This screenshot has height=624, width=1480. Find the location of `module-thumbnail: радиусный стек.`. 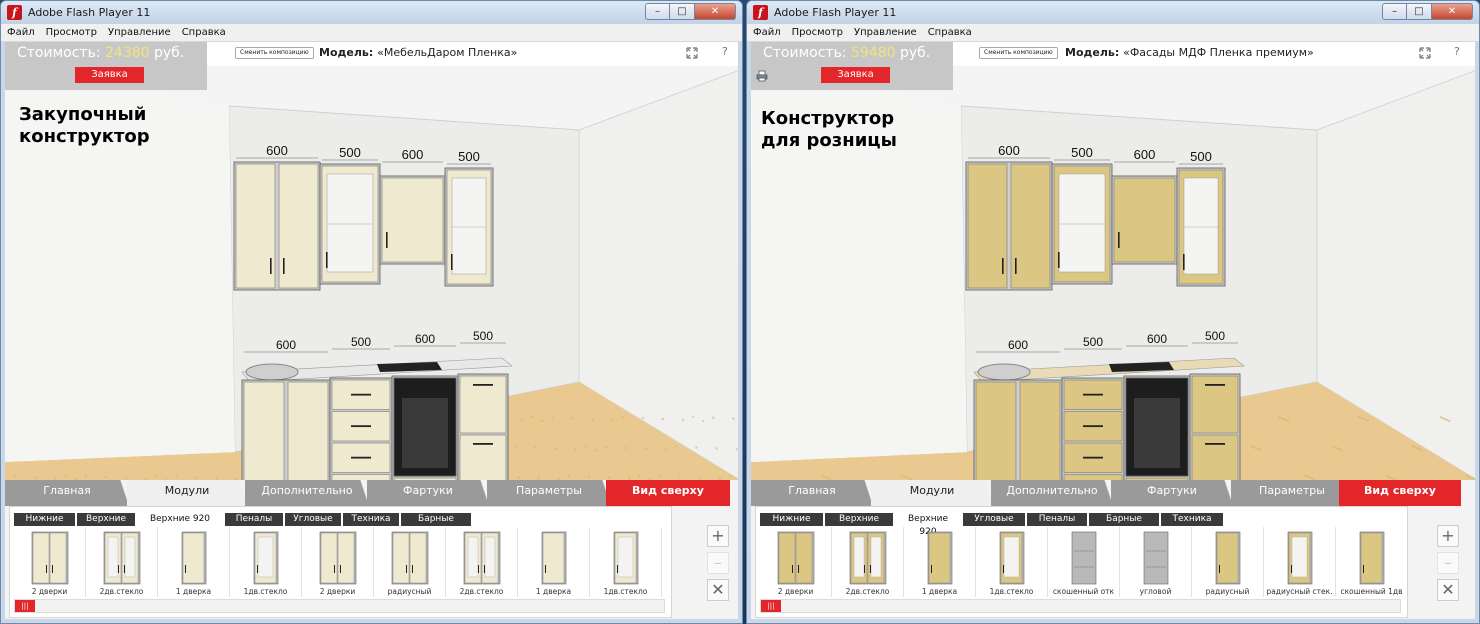

module-thumbnail: радиусный стек. is located at coordinates (1300, 562).